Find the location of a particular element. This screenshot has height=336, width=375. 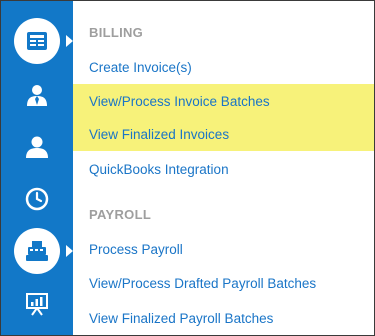

menu-item-quickbooks-integration: QuickBooks Integration is located at coordinates (223, 169).